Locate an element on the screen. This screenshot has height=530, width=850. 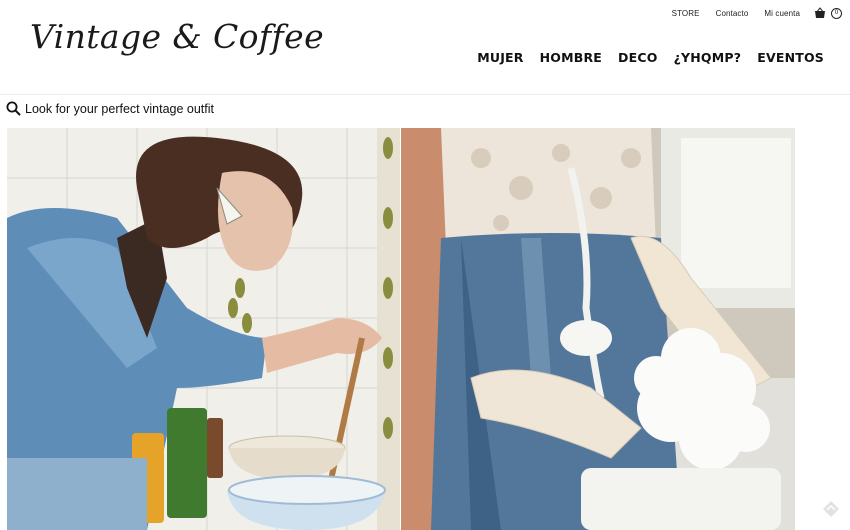
nav-item-deco: DECO is located at coordinates (638, 57).